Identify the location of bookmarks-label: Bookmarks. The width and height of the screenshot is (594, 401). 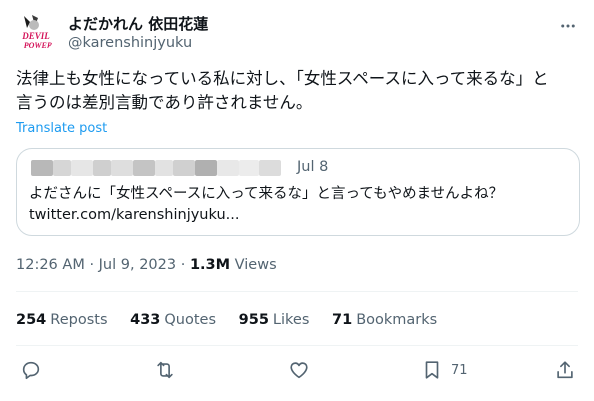
(397, 320).